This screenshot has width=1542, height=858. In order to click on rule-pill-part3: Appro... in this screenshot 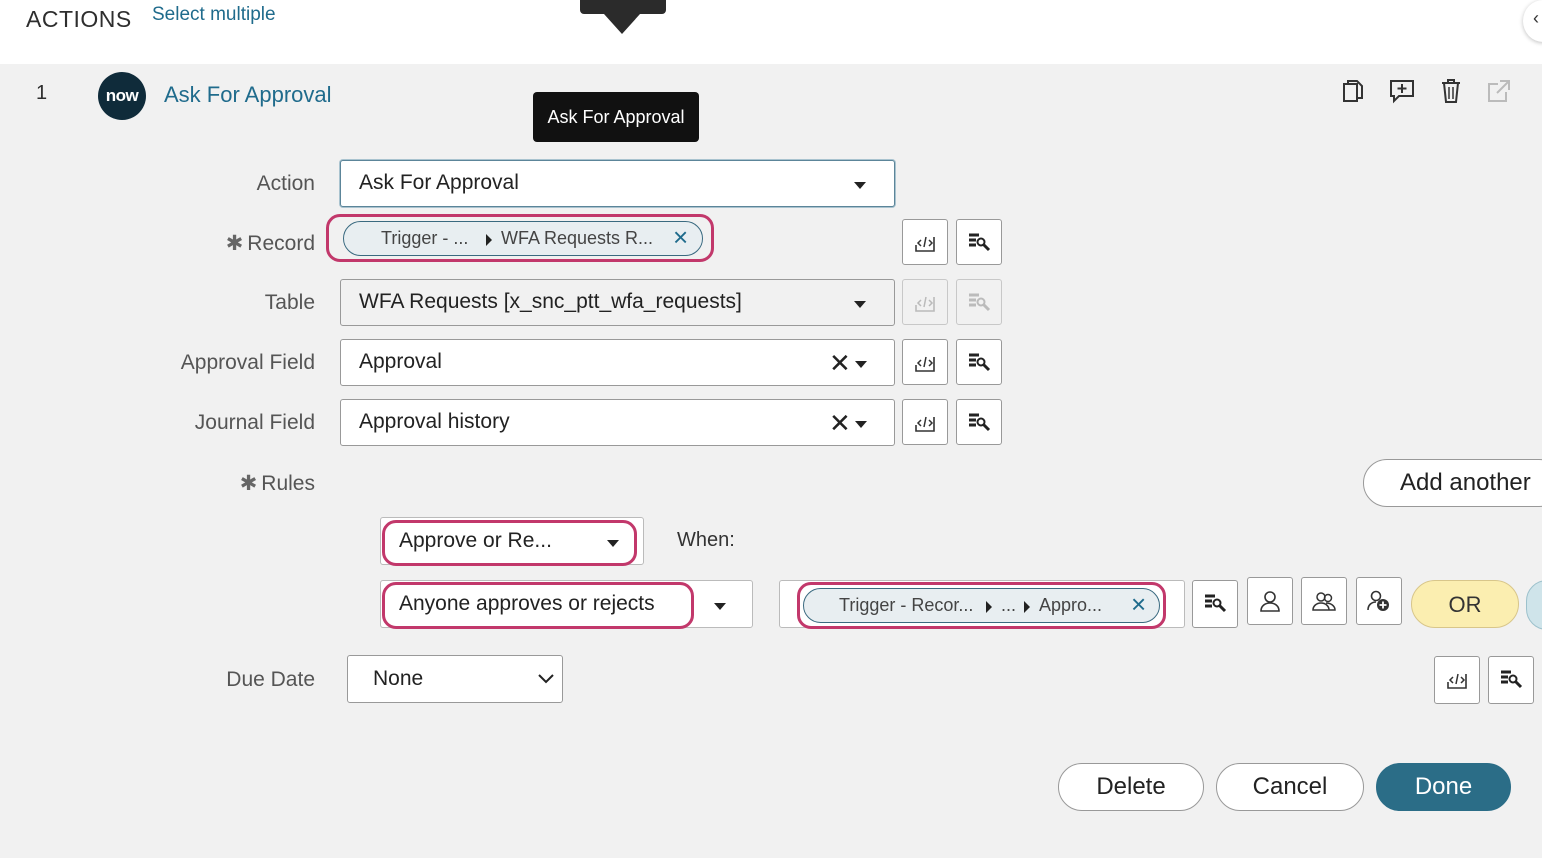, I will do `click(1071, 605)`.